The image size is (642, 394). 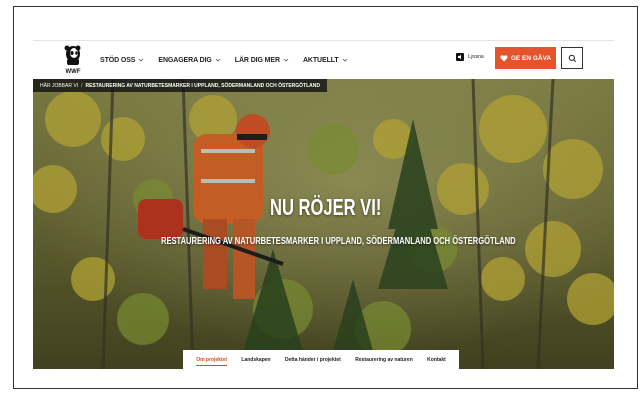 I want to click on nav-item-stod-oss: STÖD OSS, so click(x=122, y=60).